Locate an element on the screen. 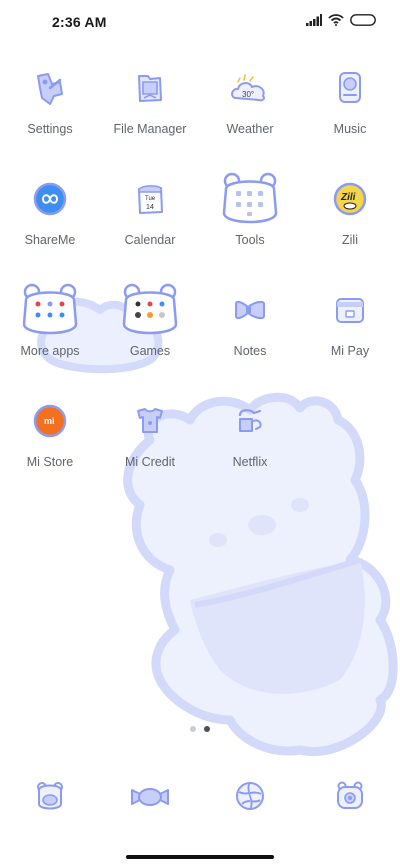 This screenshot has width=400, height=866. battery-icon is located at coordinates (363, 20).